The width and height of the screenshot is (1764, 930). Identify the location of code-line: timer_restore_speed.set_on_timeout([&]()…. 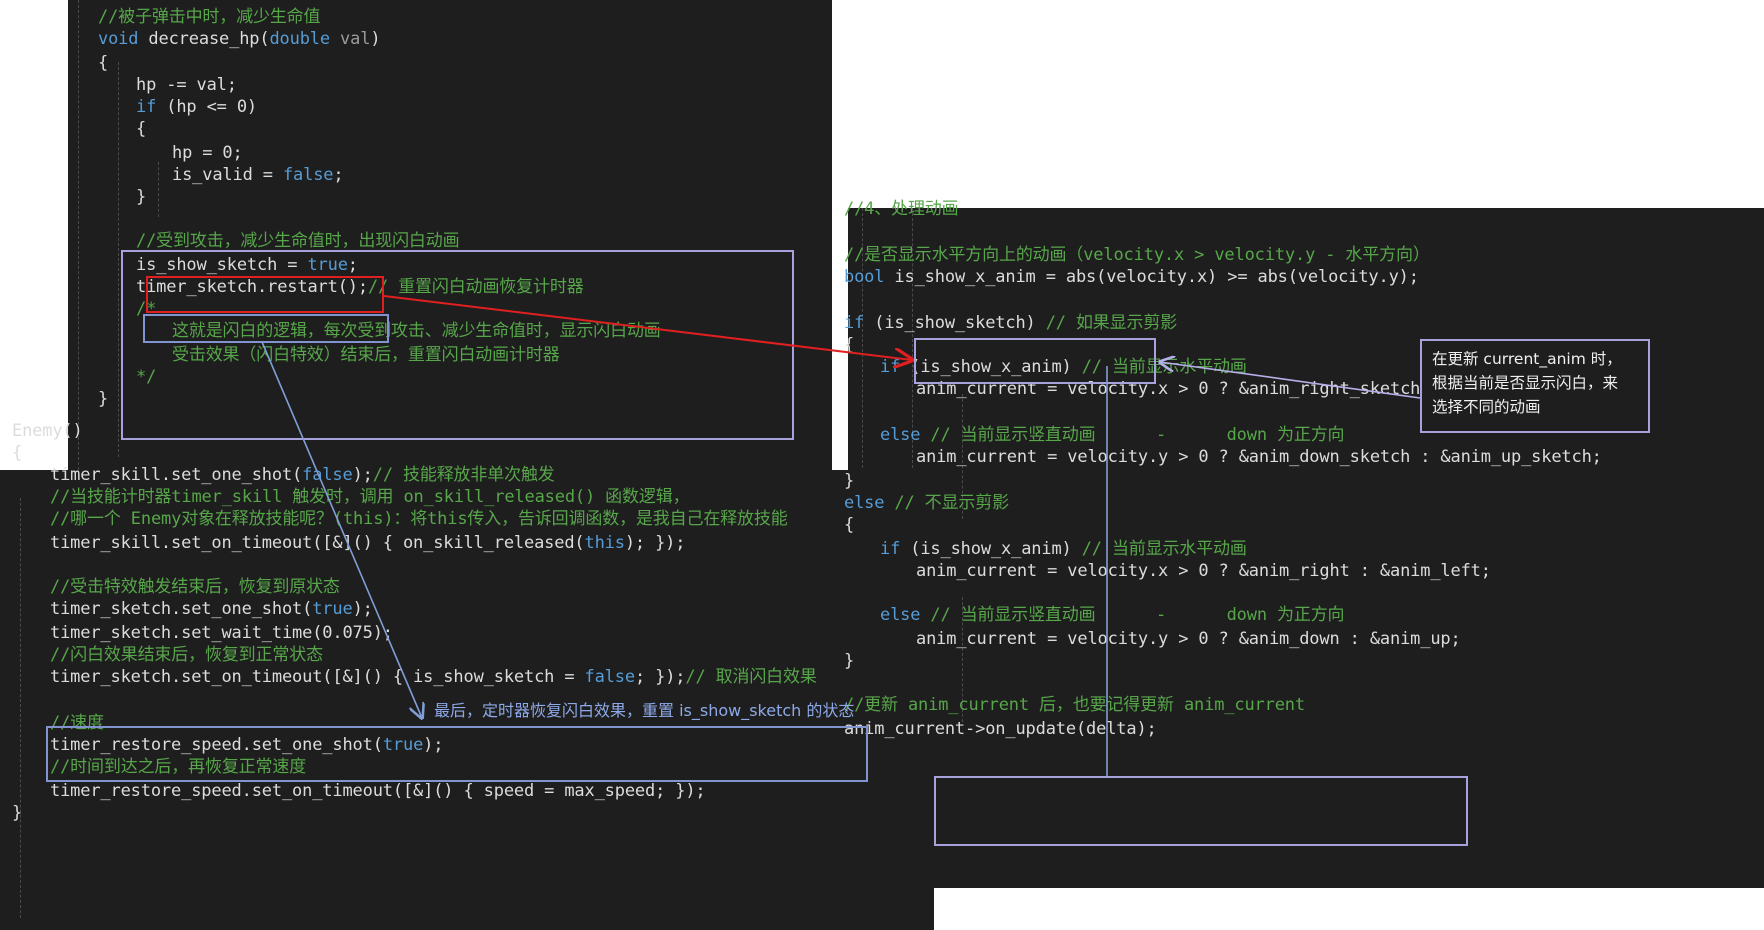
(378, 791).